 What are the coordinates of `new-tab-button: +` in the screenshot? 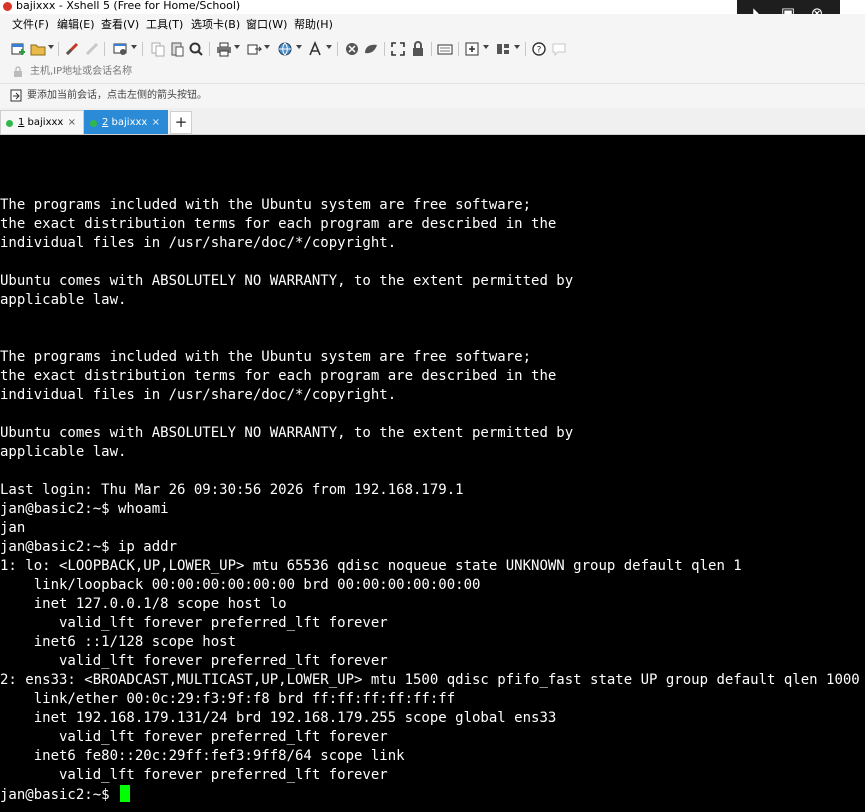 It's located at (181, 122).